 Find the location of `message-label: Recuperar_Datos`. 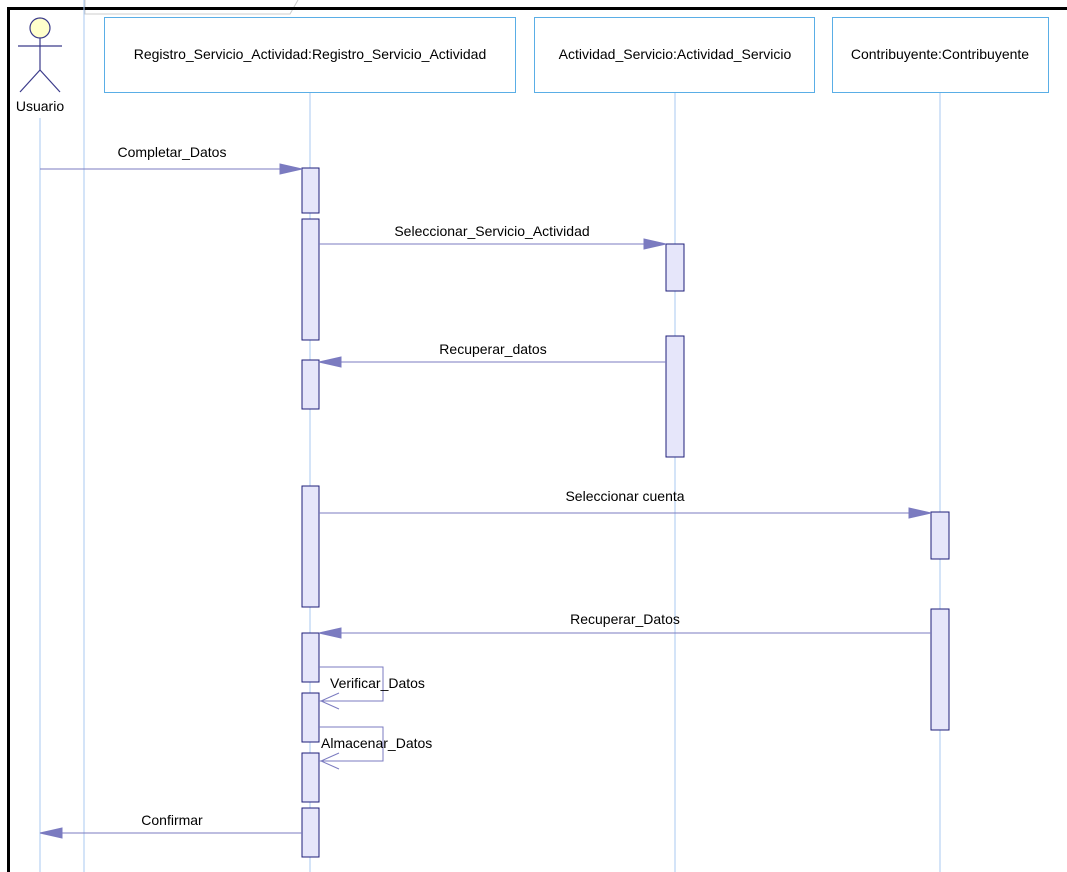

message-label: Recuperar_Datos is located at coordinates (625, 619).